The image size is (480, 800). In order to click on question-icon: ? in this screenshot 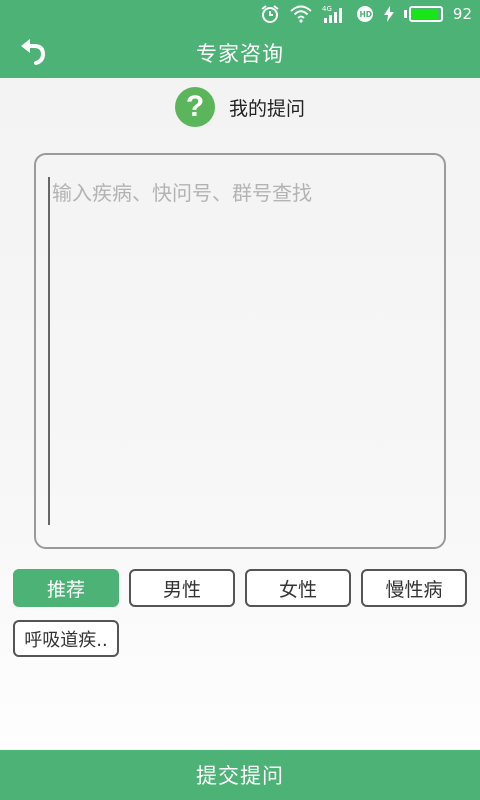, I will do `click(194, 107)`.